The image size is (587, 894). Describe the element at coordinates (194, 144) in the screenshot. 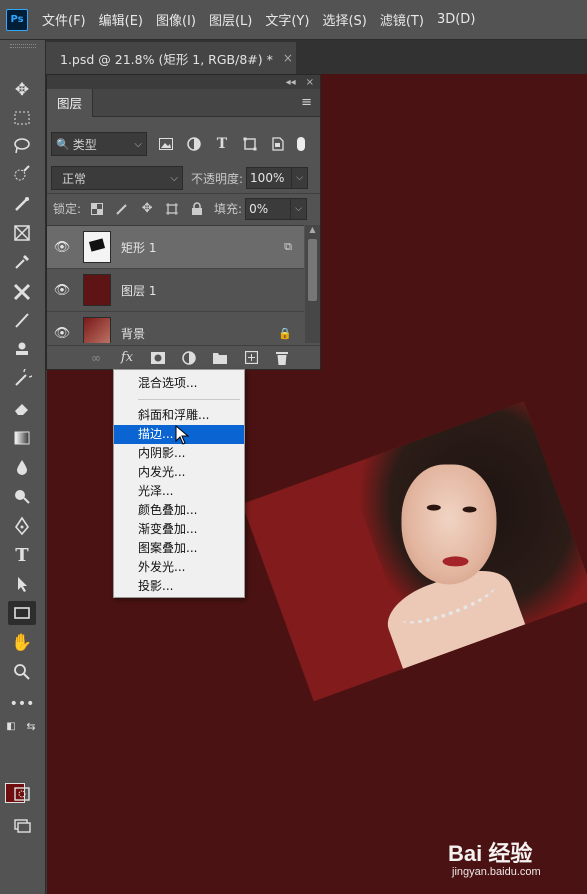

I see `adjustment-filter-icon` at that location.